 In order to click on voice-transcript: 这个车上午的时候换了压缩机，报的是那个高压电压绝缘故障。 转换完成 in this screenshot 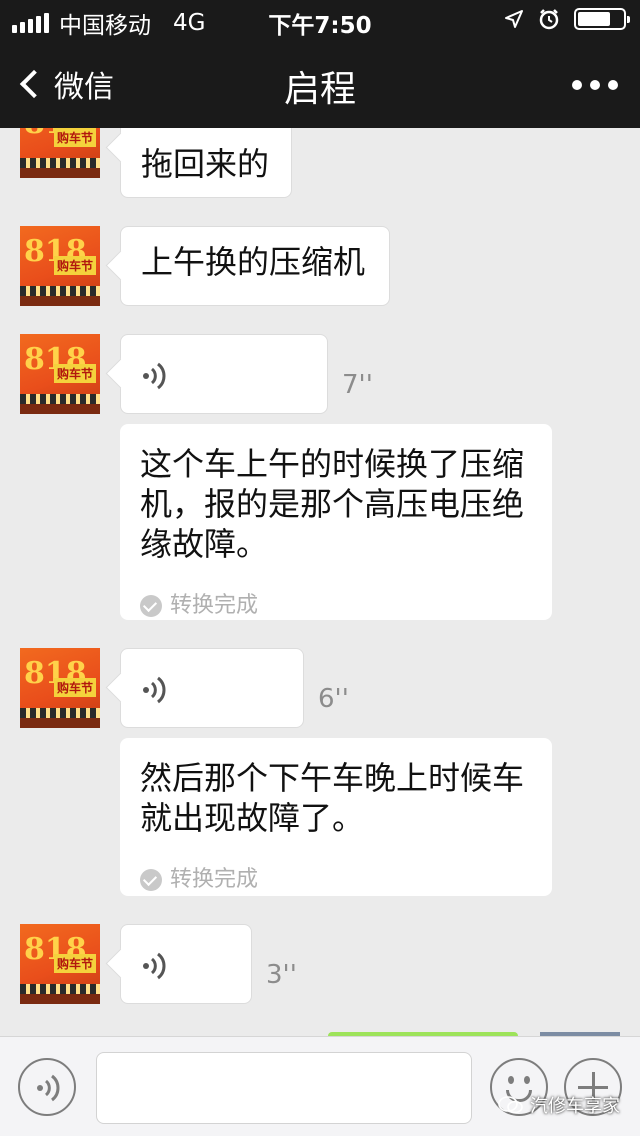, I will do `click(336, 522)`.